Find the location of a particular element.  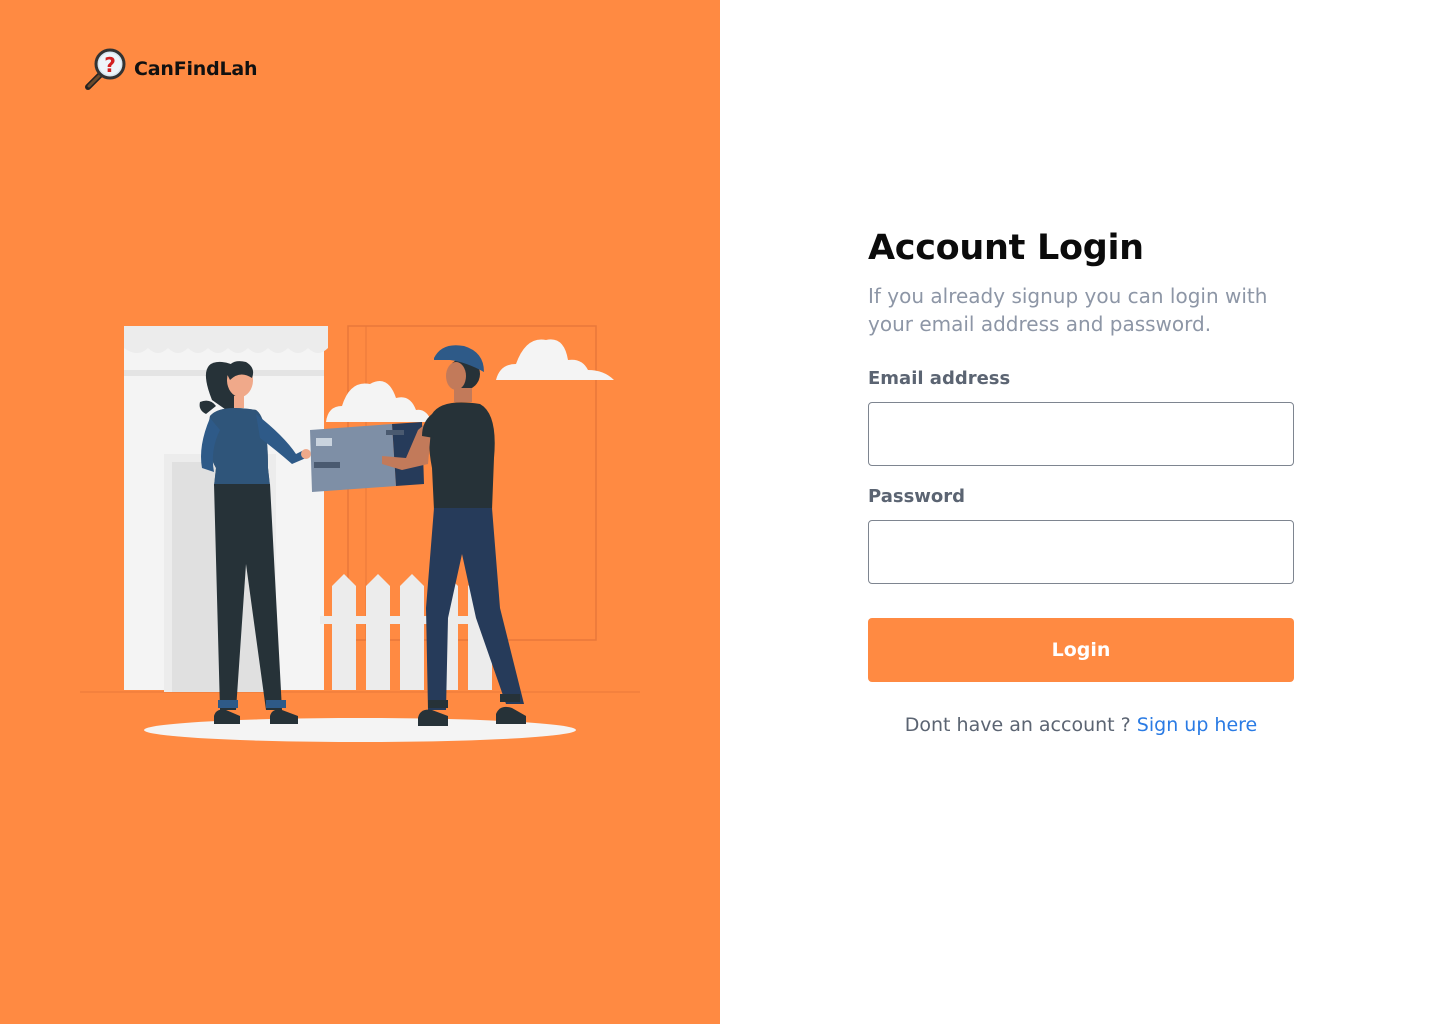

signup-prompt: Dont have an account ? is located at coordinates (1017, 725).